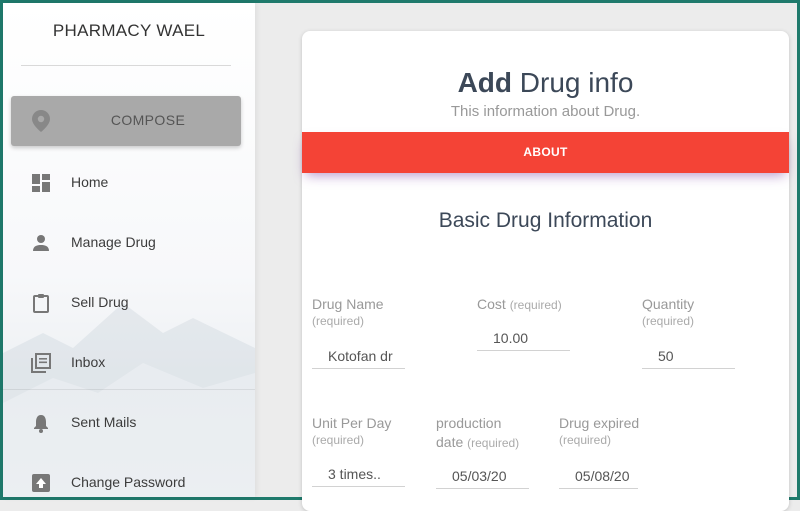 Image resolution: width=800 pixels, height=511 pixels. Describe the element at coordinates (668, 304) in the screenshot. I see `quantity-label: Quantity` at that location.